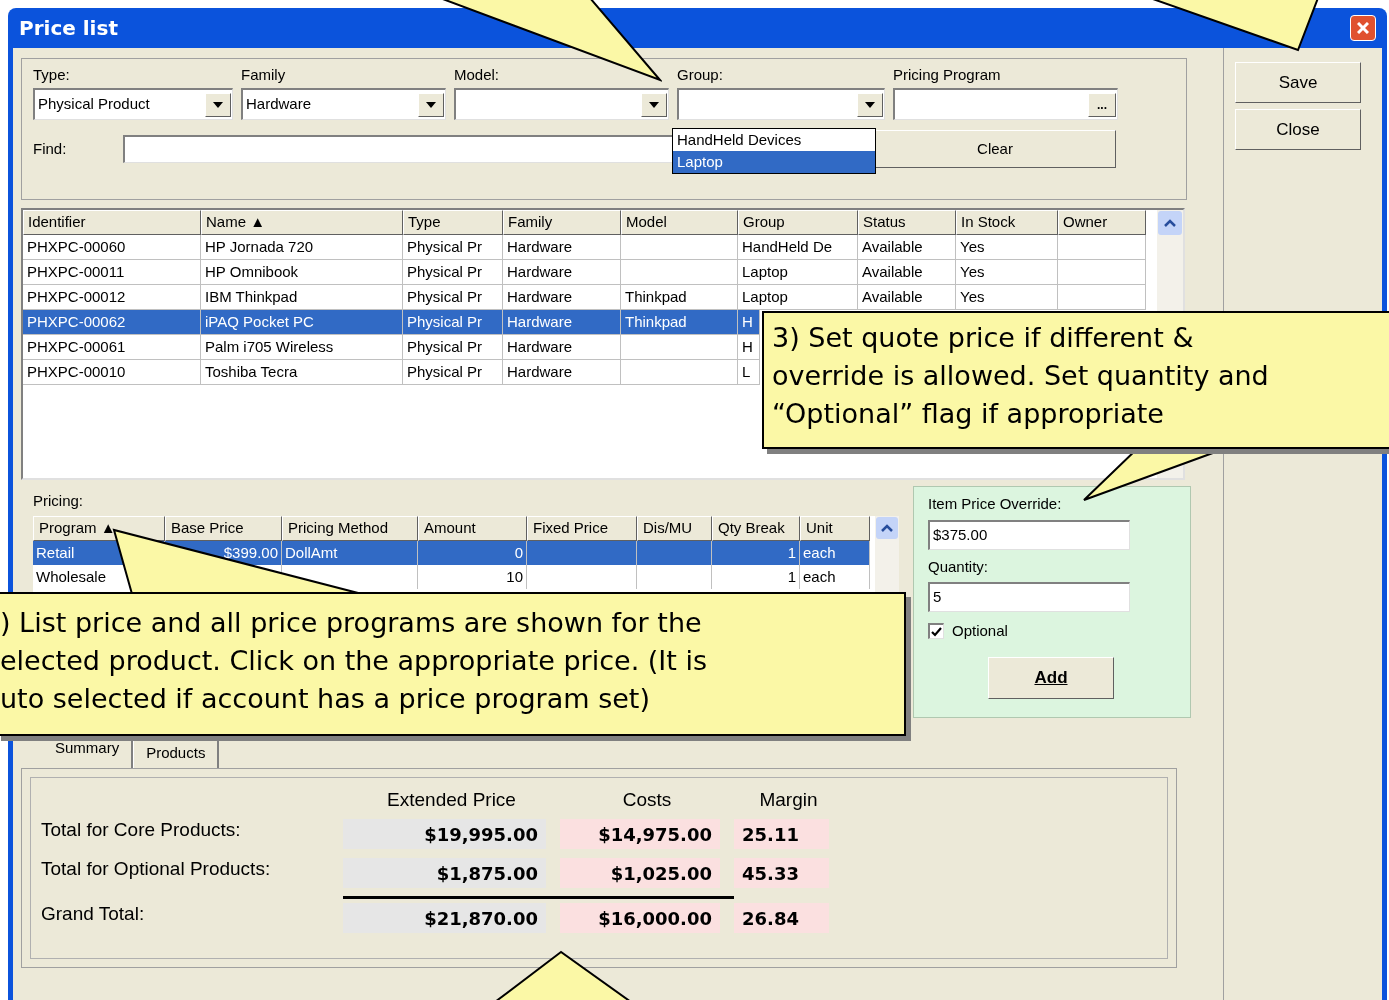 The image size is (1389, 1000). Describe the element at coordinates (781, 873) in the screenshot. I see `summary-value: 45.33` at that location.